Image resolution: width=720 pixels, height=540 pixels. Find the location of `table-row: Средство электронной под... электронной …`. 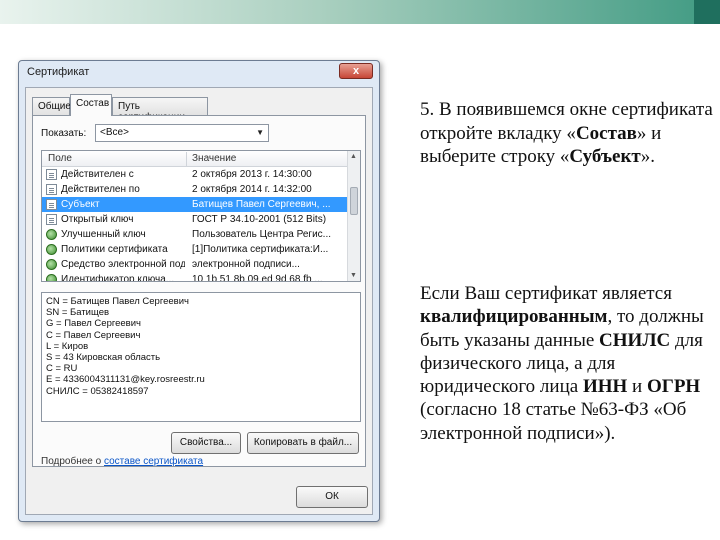

table-row: Средство электронной под... электронной … is located at coordinates (195, 264).